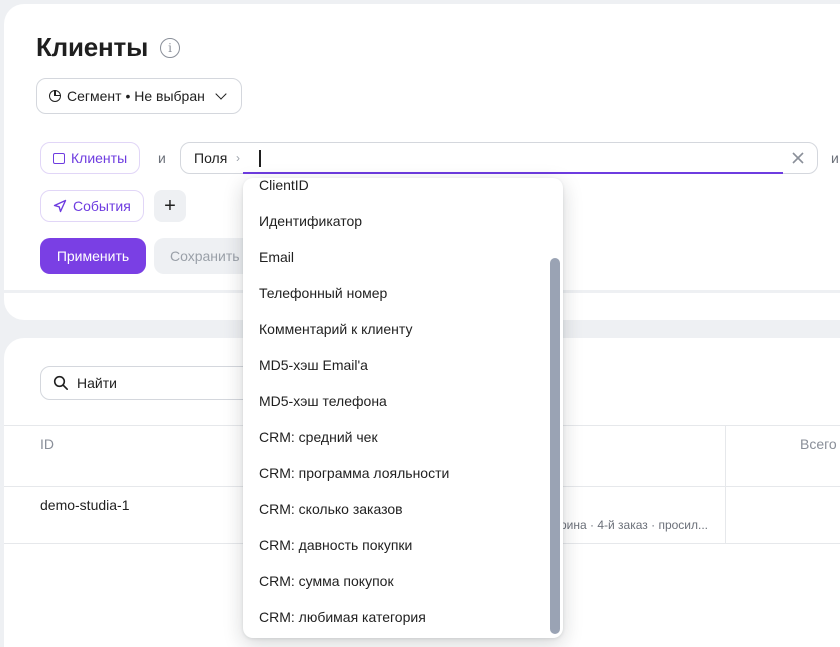 The image size is (840, 647). What do you see at coordinates (513, 173) in the screenshot?
I see `input-focus-underline` at bounding box center [513, 173].